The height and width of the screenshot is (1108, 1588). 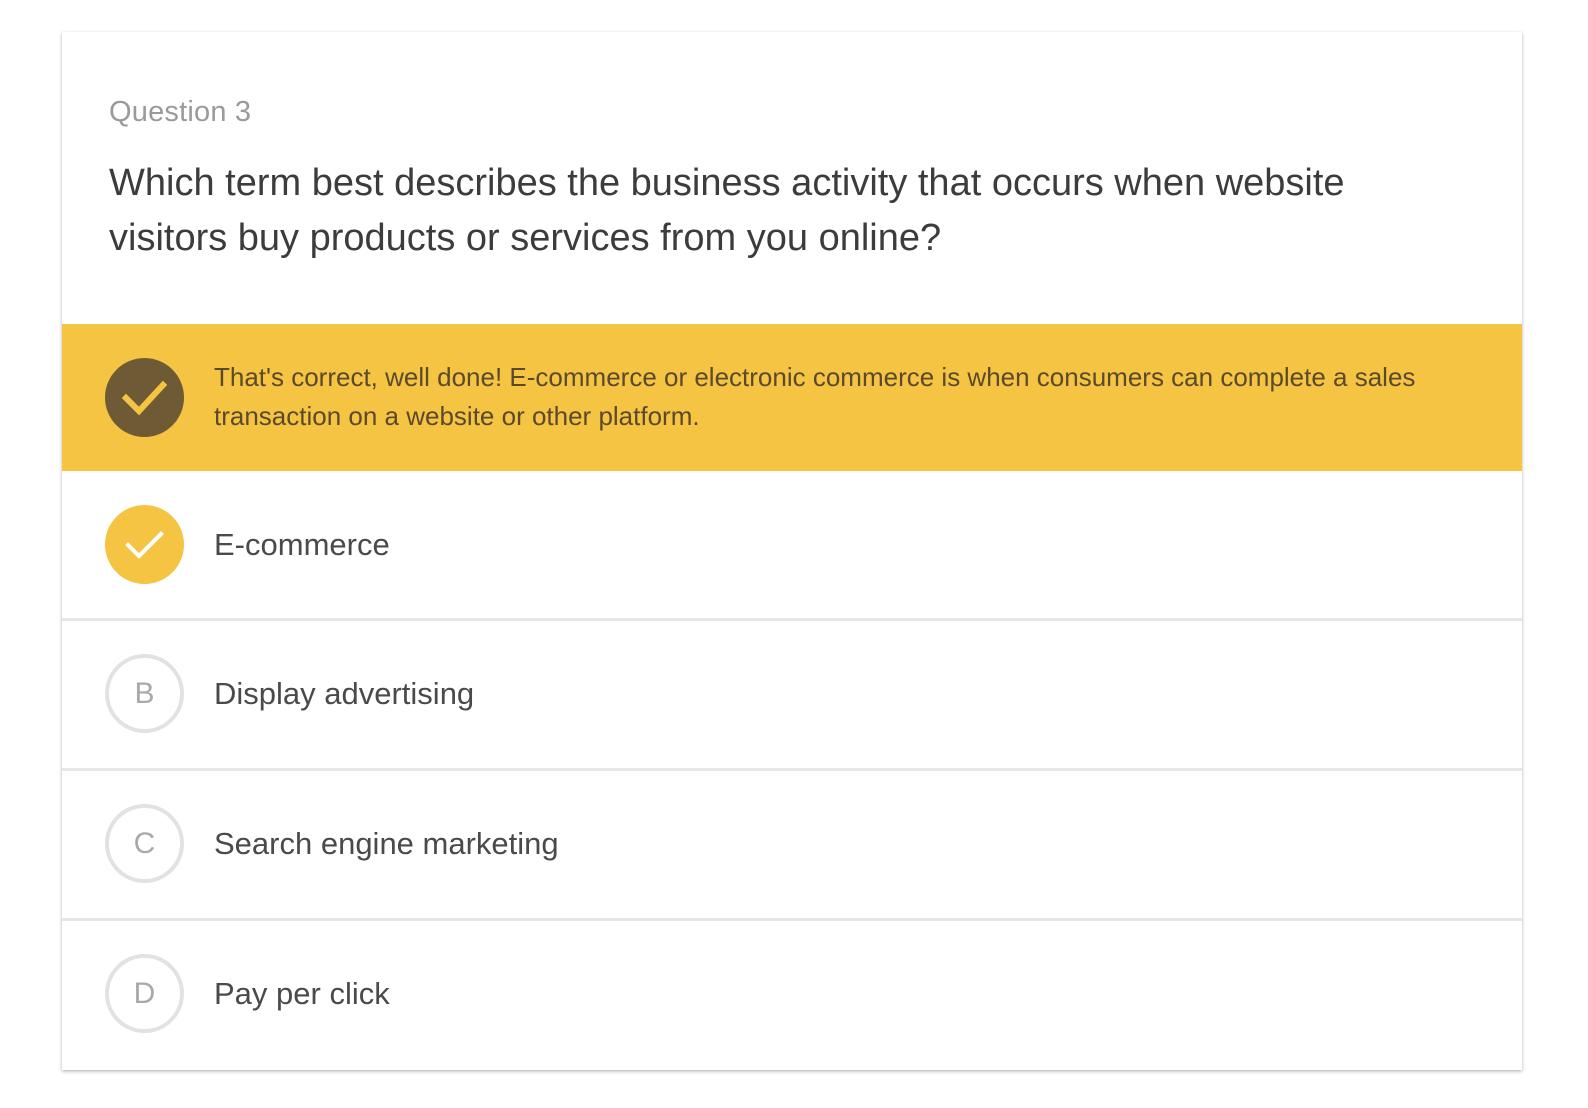 I want to click on option-letter-badge: B, so click(x=144, y=693).